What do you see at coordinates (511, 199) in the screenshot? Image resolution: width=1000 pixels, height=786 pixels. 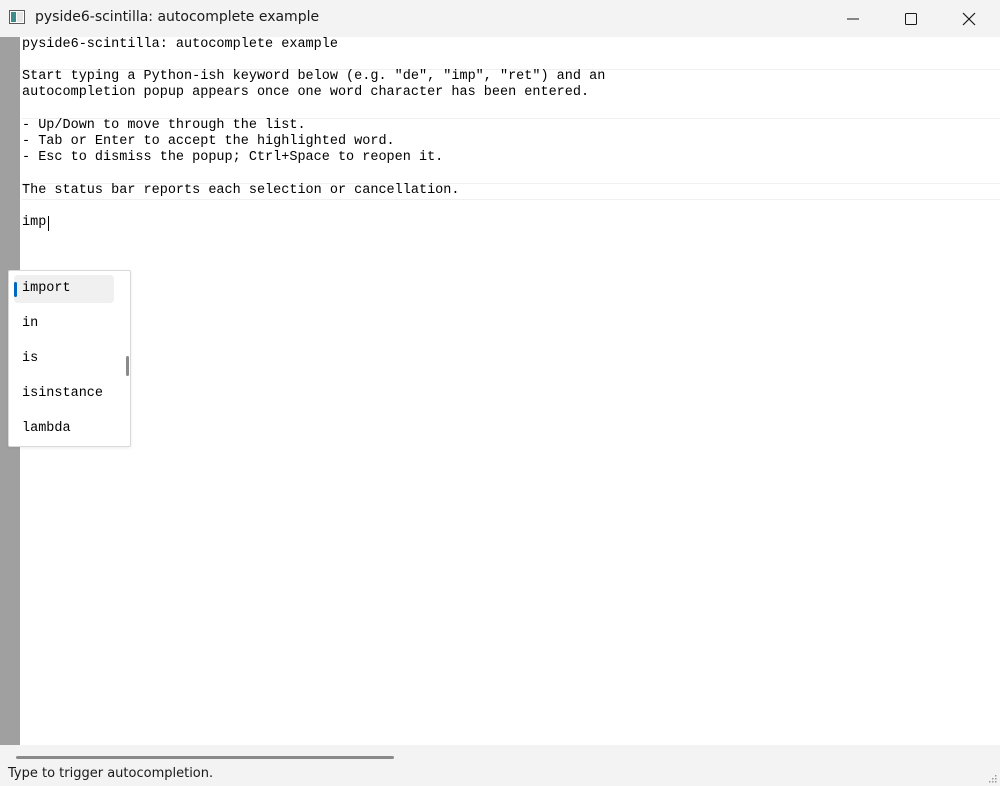 I see `line-separator` at bounding box center [511, 199].